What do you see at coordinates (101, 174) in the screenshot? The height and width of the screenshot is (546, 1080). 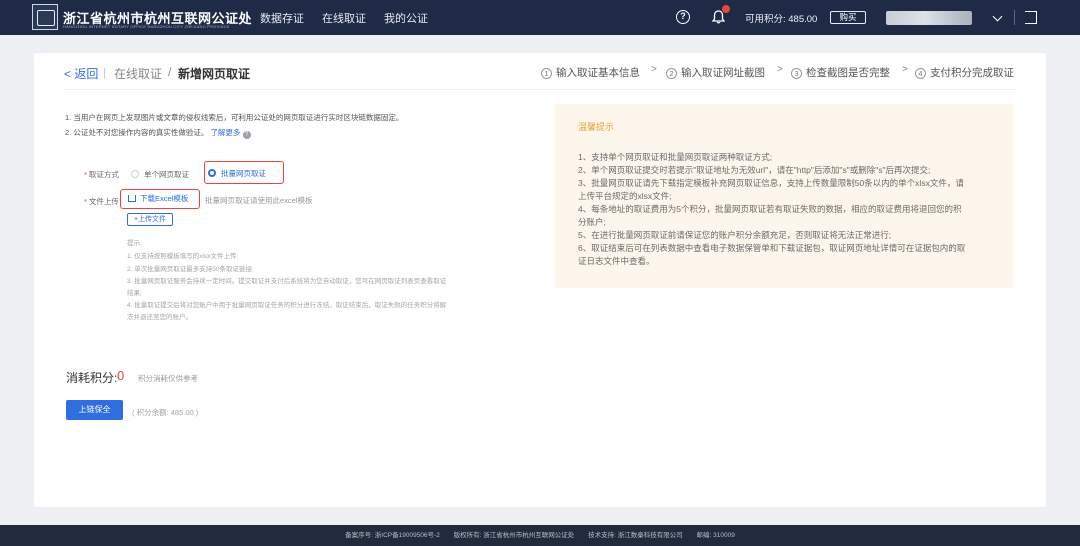 I see `method-label: * 取证方式` at bounding box center [101, 174].